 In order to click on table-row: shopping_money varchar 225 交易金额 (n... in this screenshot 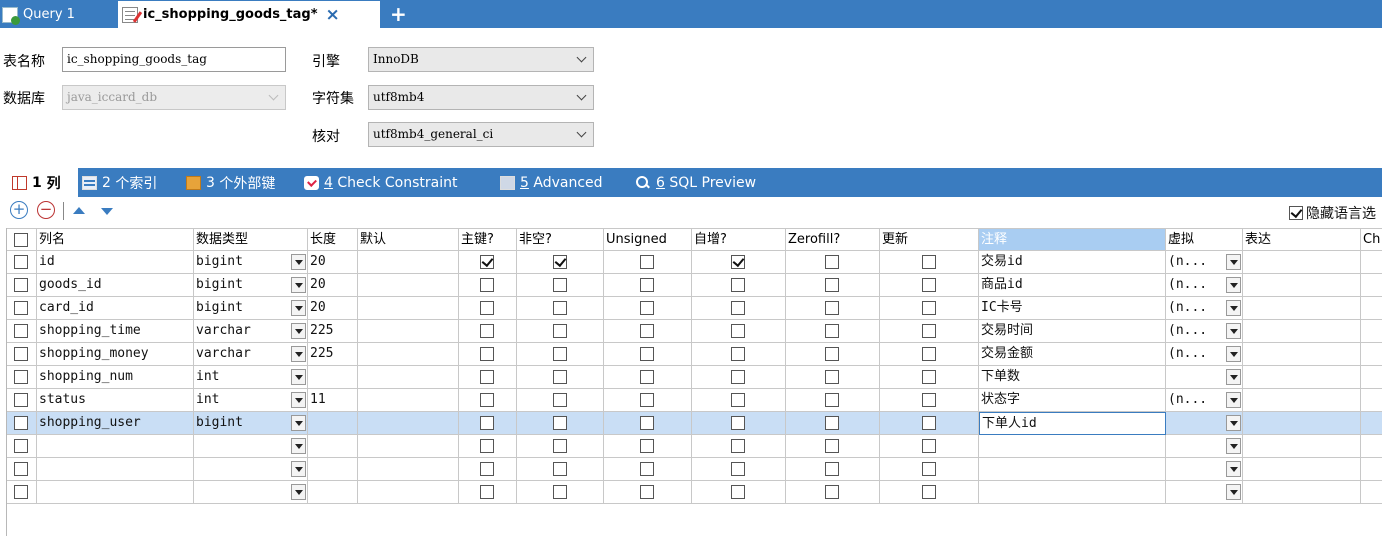, I will do `click(694, 354)`.